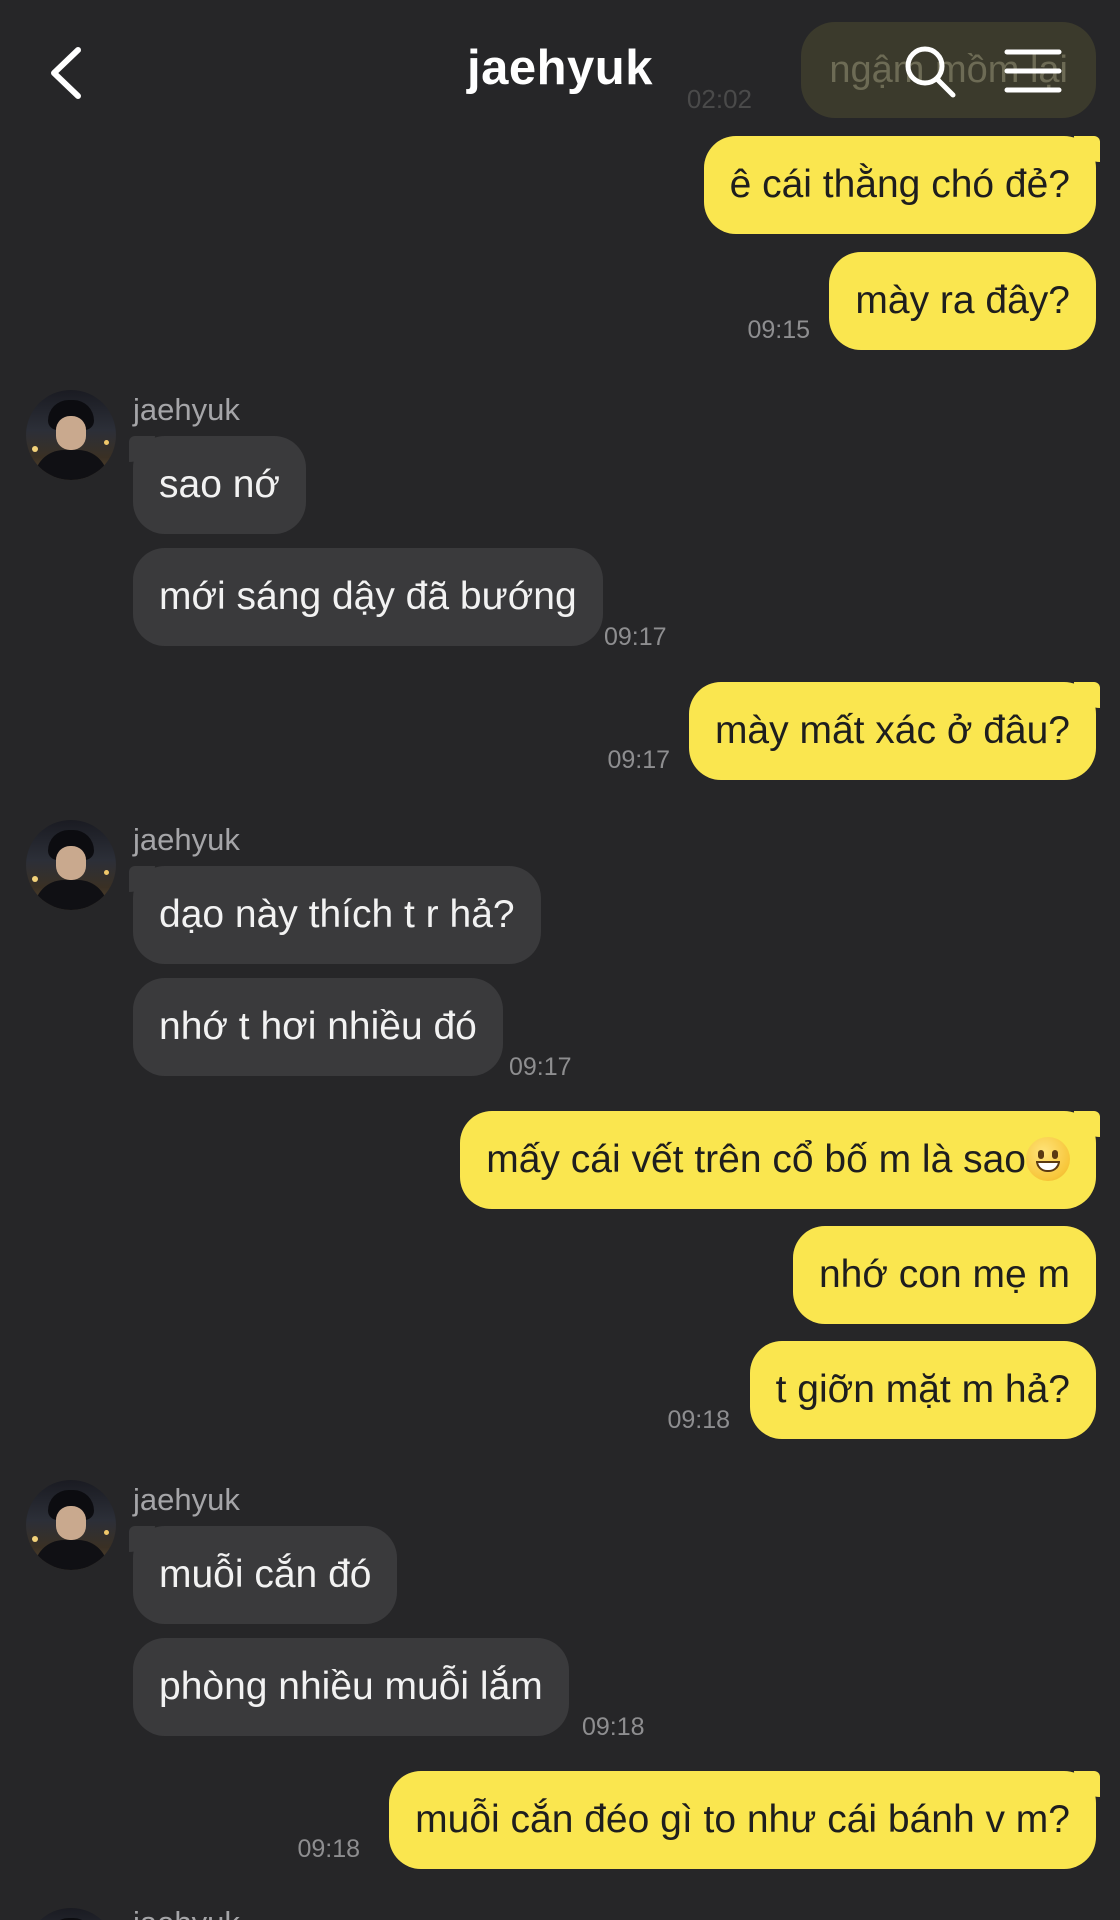 The height and width of the screenshot is (1920, 1120). I want to click on my-message-bubble: ê cái thằng chó đẻ?, so click(902, 185).